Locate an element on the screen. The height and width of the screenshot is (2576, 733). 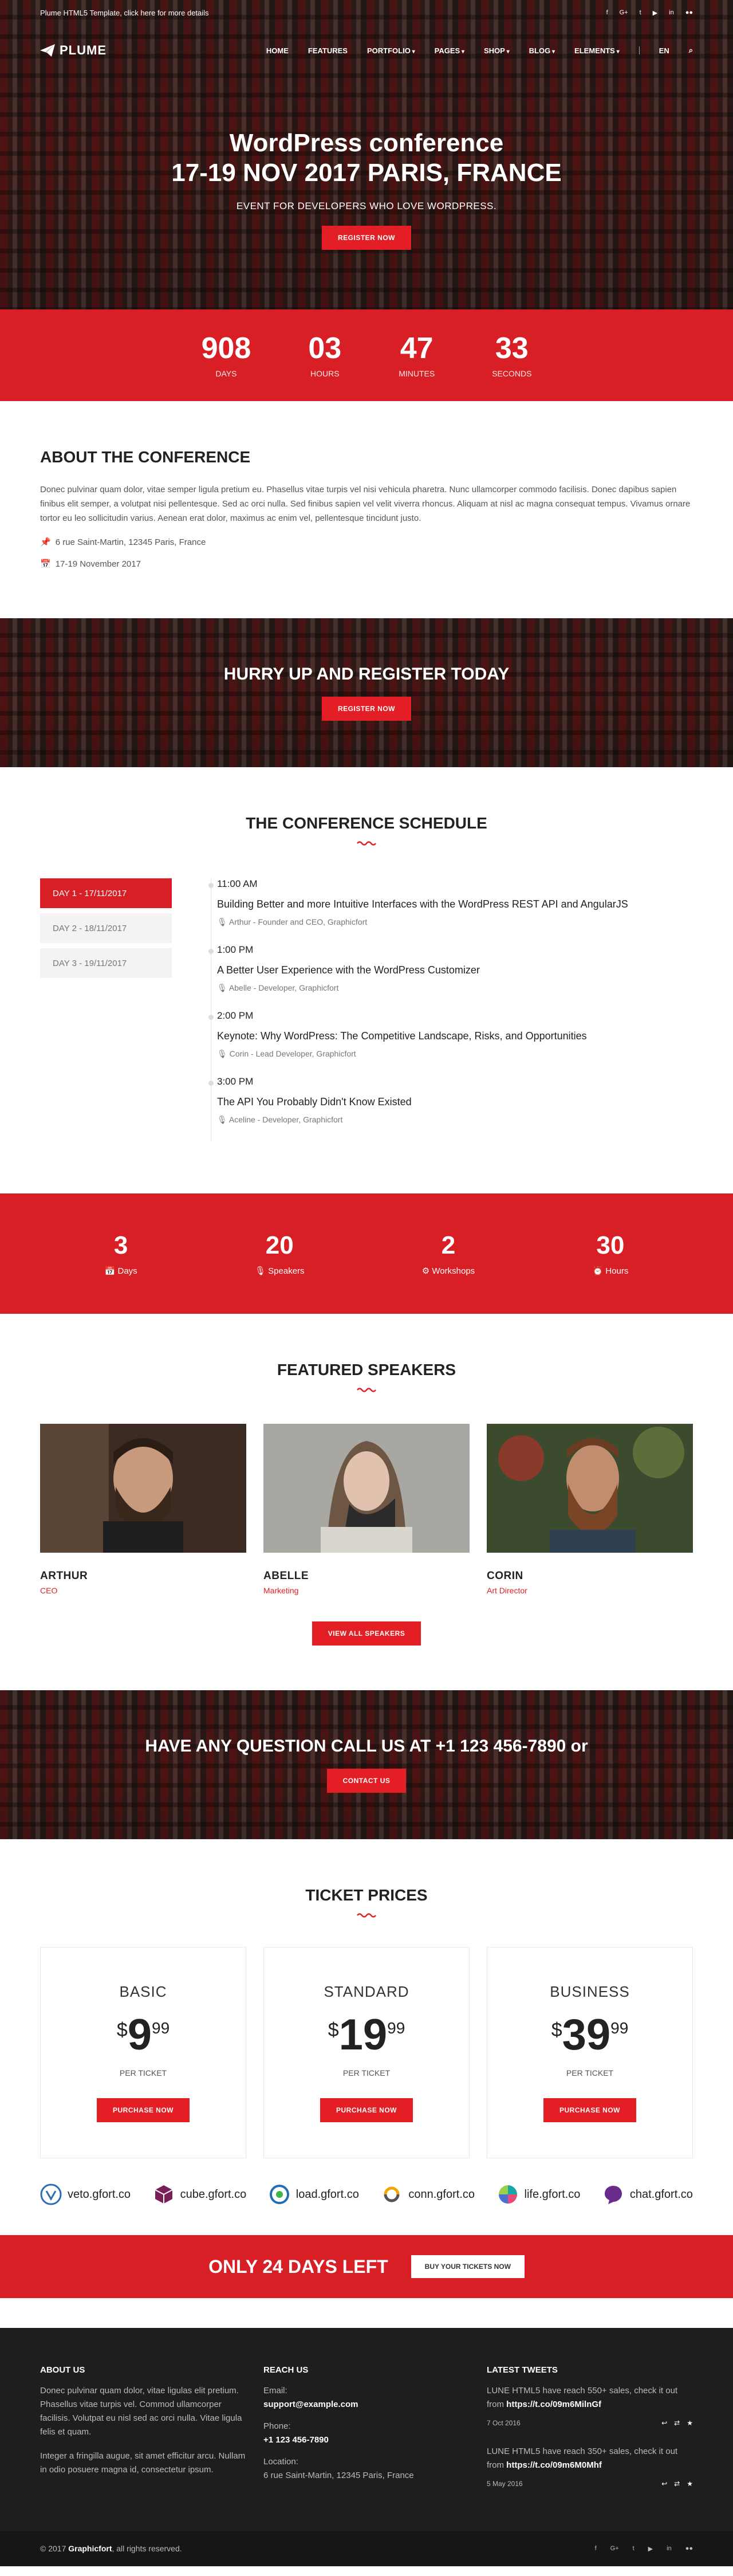
stat-hours: 30 ⏰ Hours is located at coordinates (610, 1253).